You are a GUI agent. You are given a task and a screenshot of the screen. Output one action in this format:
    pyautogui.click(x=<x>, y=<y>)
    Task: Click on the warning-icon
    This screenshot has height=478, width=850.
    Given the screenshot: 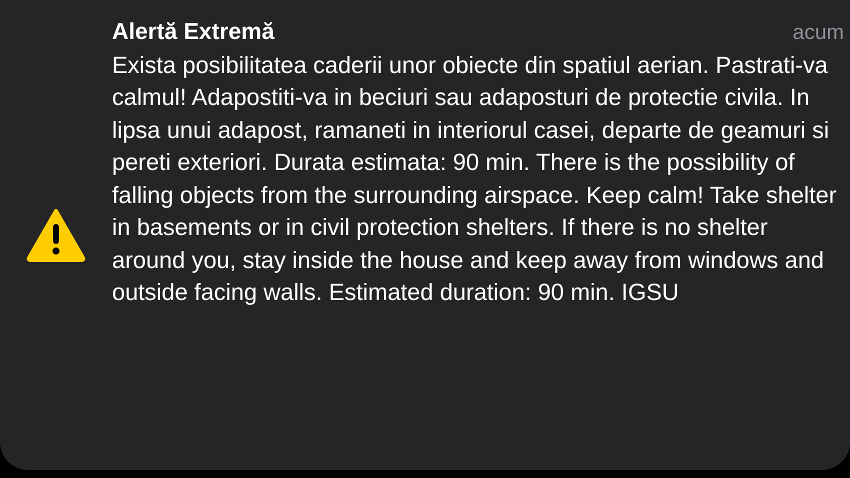 What is the action you would take?
    pyautogui.click(x=56, y=235)
    